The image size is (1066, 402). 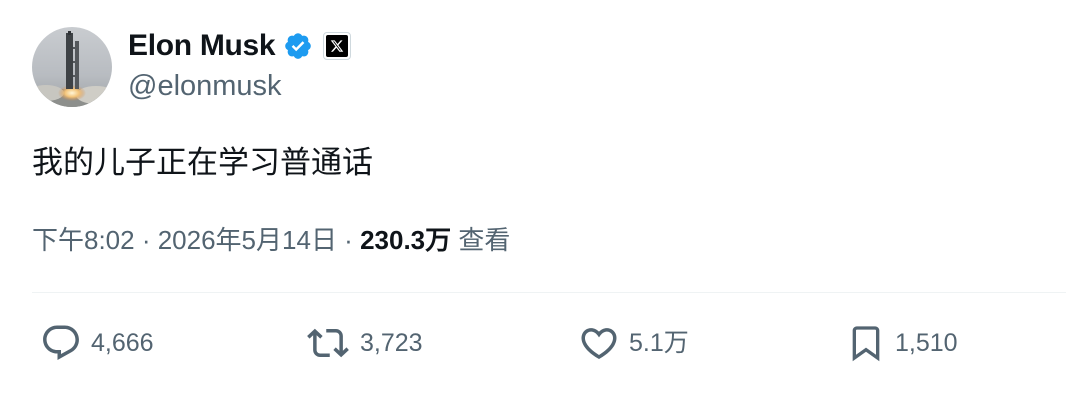 I want to click on verified-badge-icon, so click(x=298, y=46).